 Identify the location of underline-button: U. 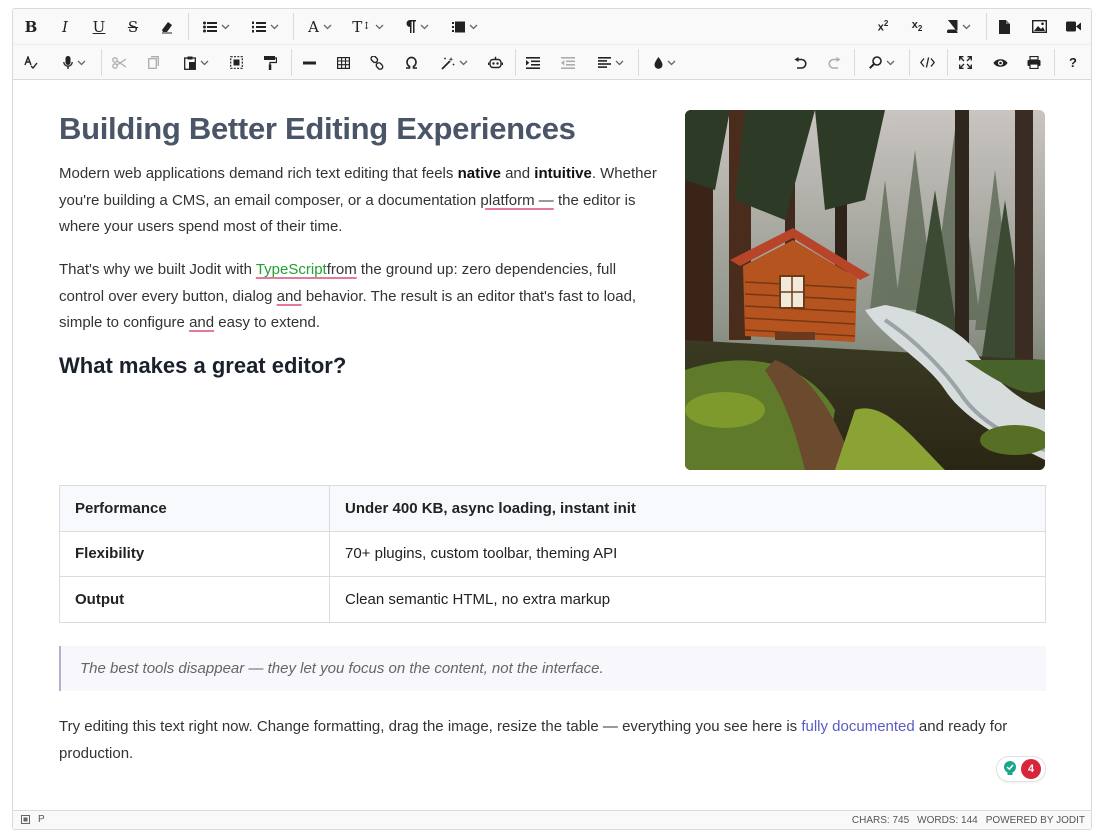
(99, 26).